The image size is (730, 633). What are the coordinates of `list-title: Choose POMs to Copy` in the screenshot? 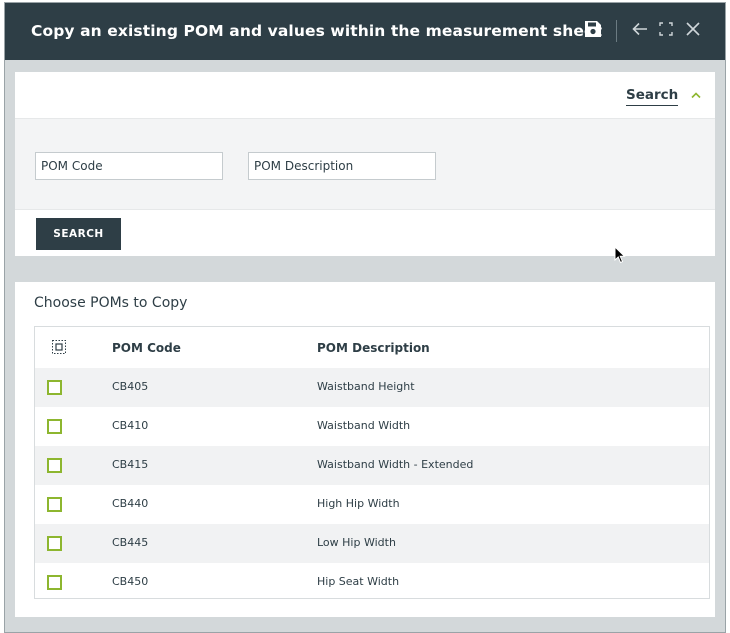 It's located at (111, 303).